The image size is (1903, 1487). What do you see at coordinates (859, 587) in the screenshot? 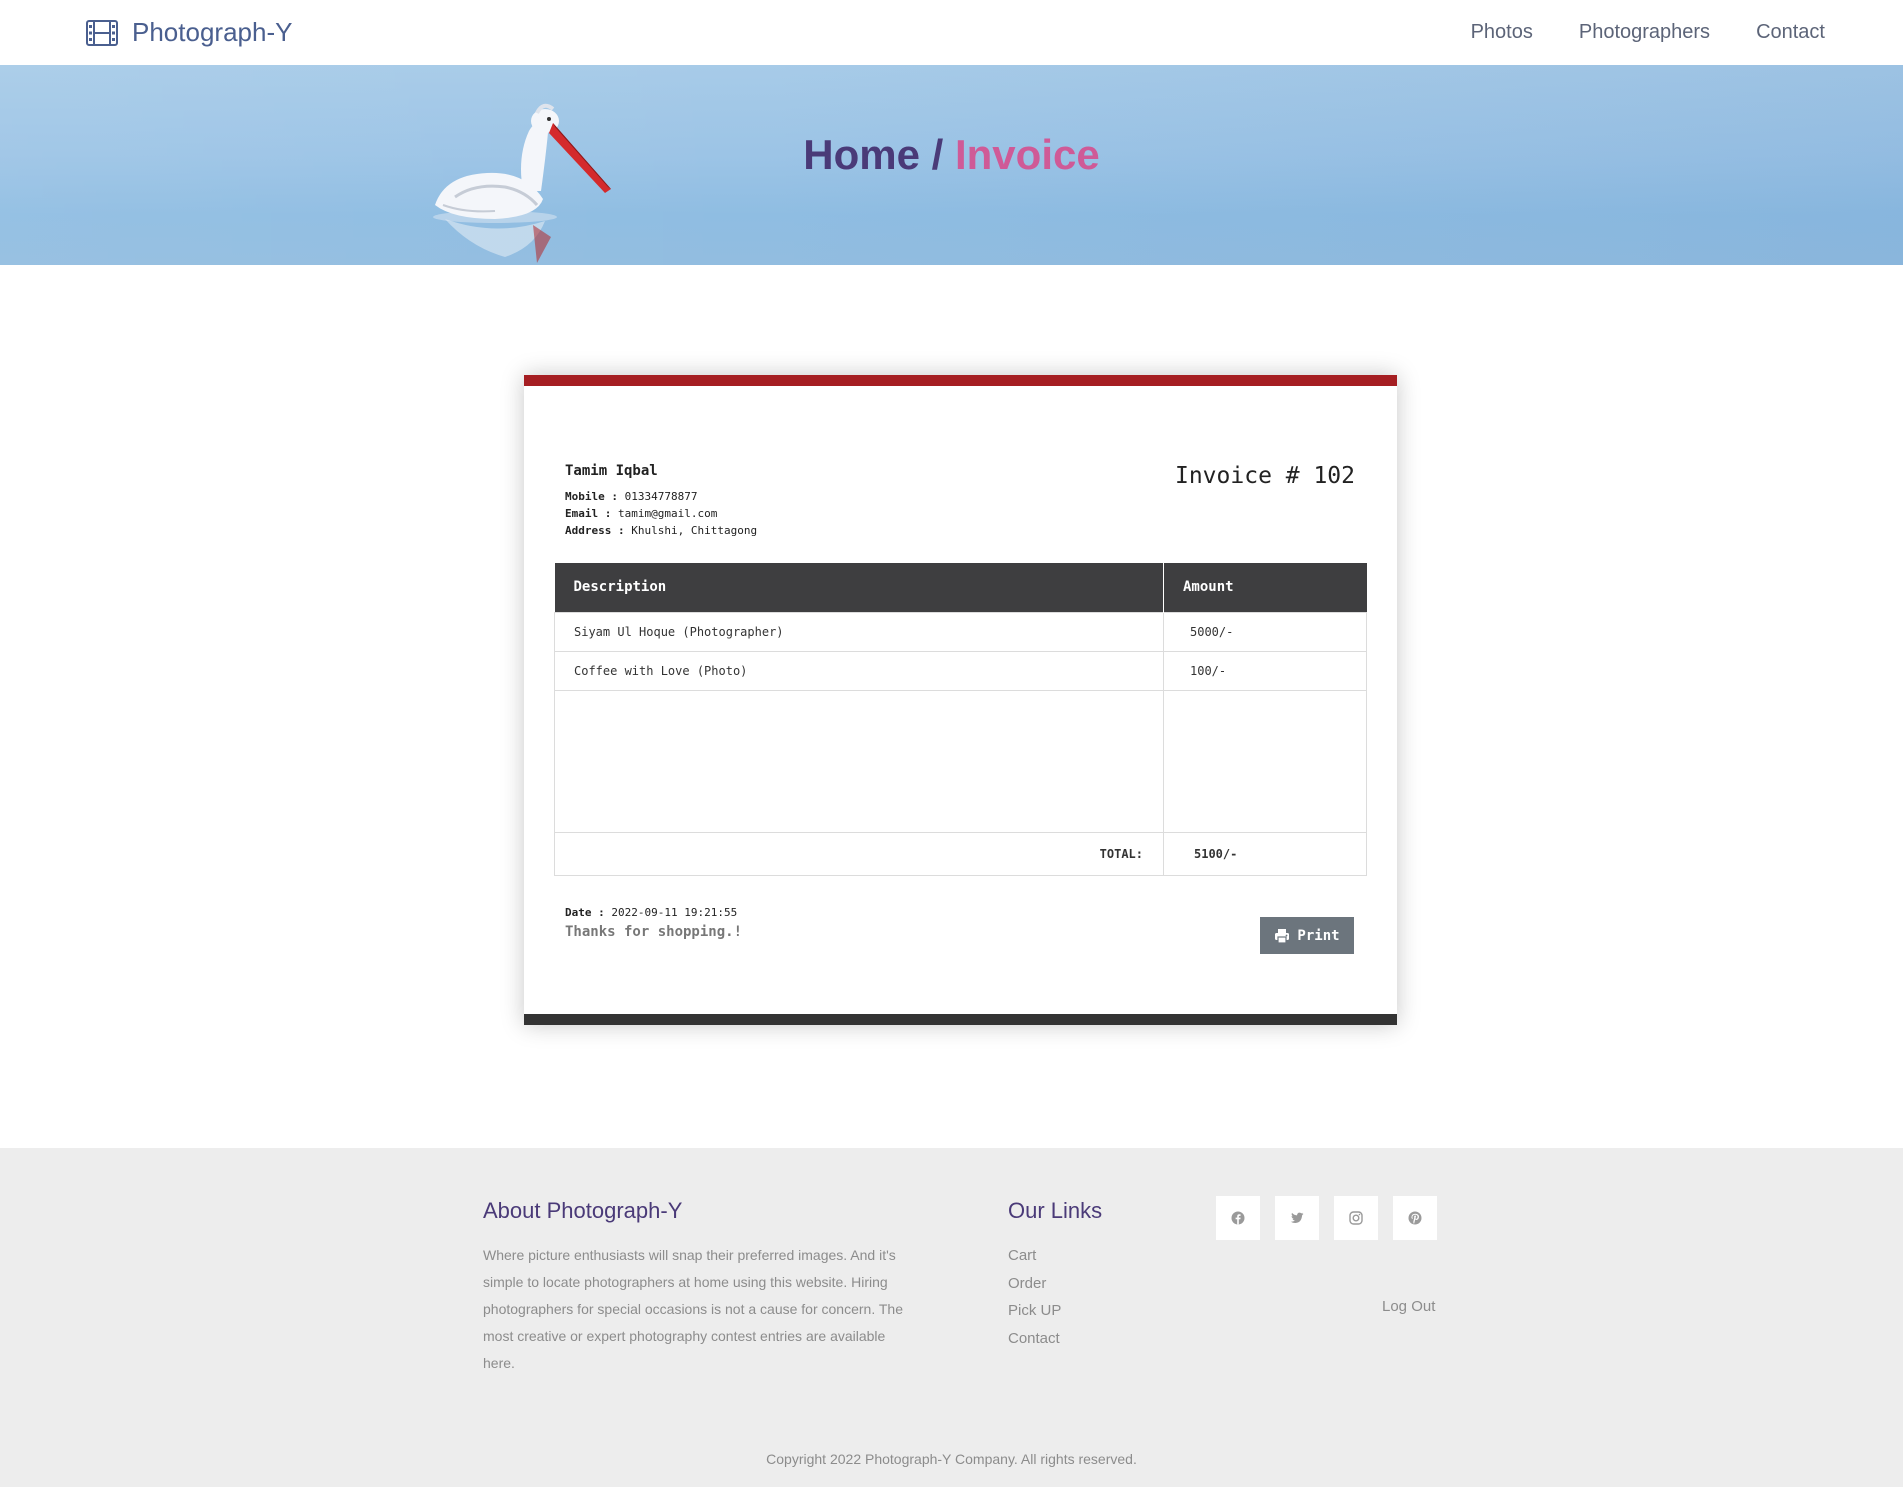
I see `column-description: Description` at bounding box center [859, 587].